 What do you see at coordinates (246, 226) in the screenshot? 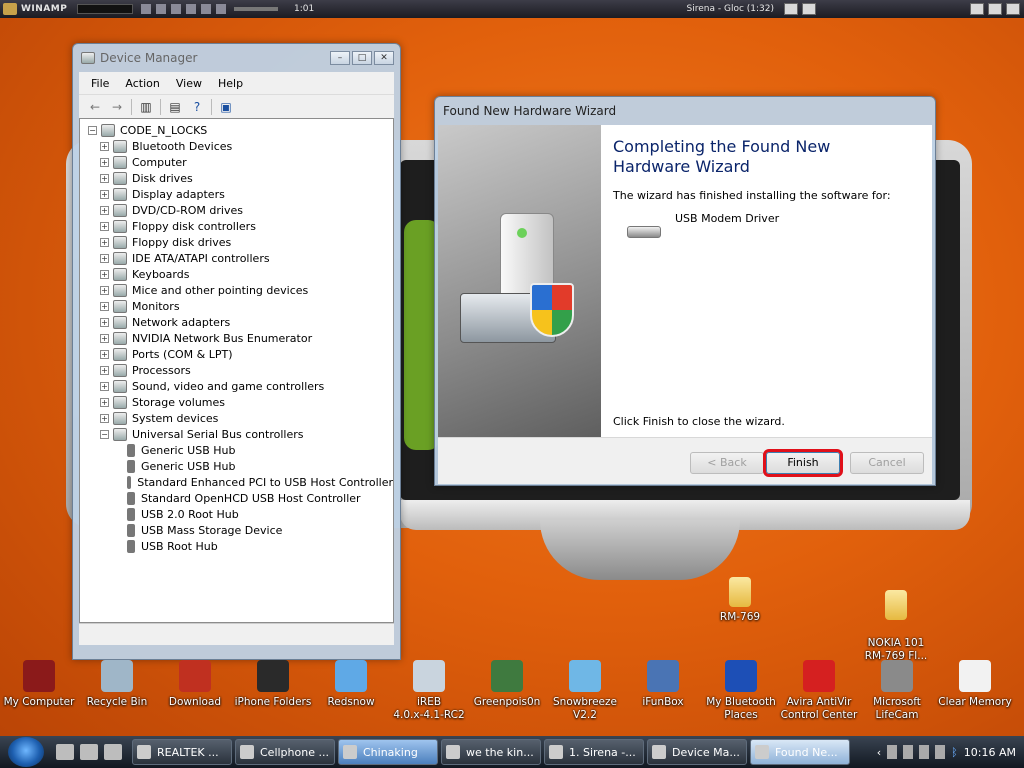
I see `tree-category-item: + Floppy disk controllers` at bounding box center [246, 226].